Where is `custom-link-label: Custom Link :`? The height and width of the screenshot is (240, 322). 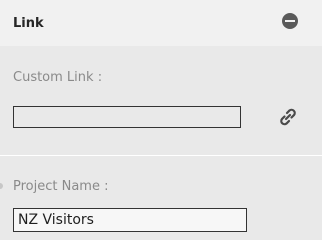 custom-link-label: Custom Link : is located at coordinates (58, 77).